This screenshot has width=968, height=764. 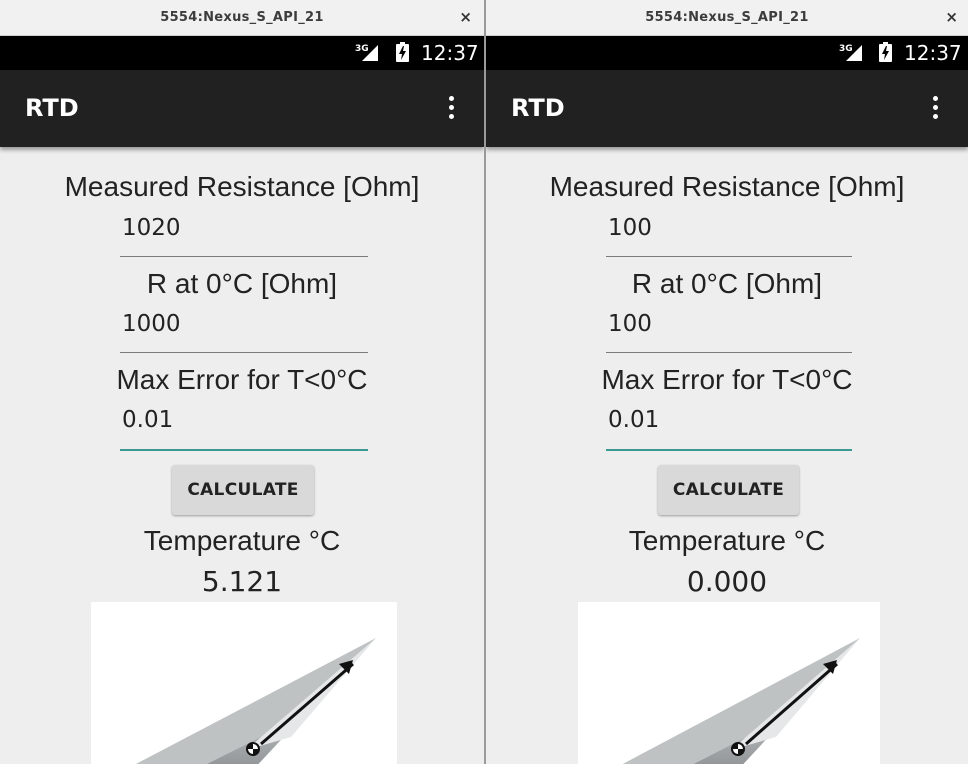 I want to click on r0-value: 1000, so click(x=151, y=324).